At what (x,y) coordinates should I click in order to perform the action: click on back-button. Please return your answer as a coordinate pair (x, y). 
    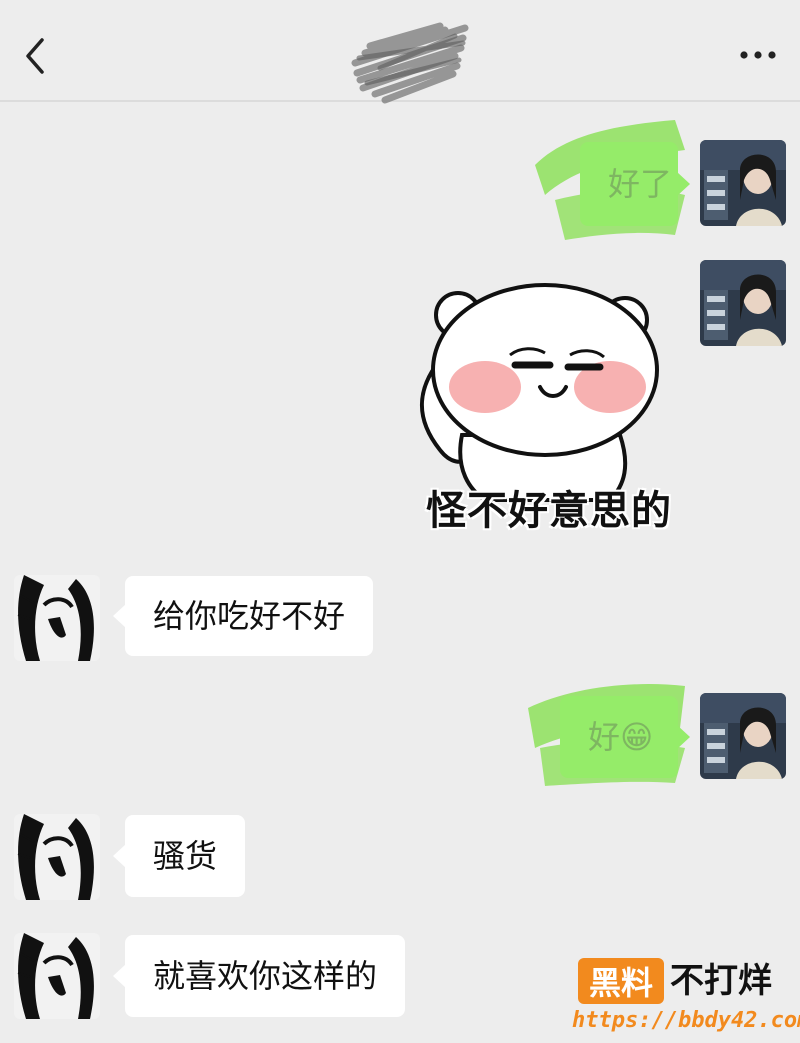
    Looking at the image, I should click on (36, 56).